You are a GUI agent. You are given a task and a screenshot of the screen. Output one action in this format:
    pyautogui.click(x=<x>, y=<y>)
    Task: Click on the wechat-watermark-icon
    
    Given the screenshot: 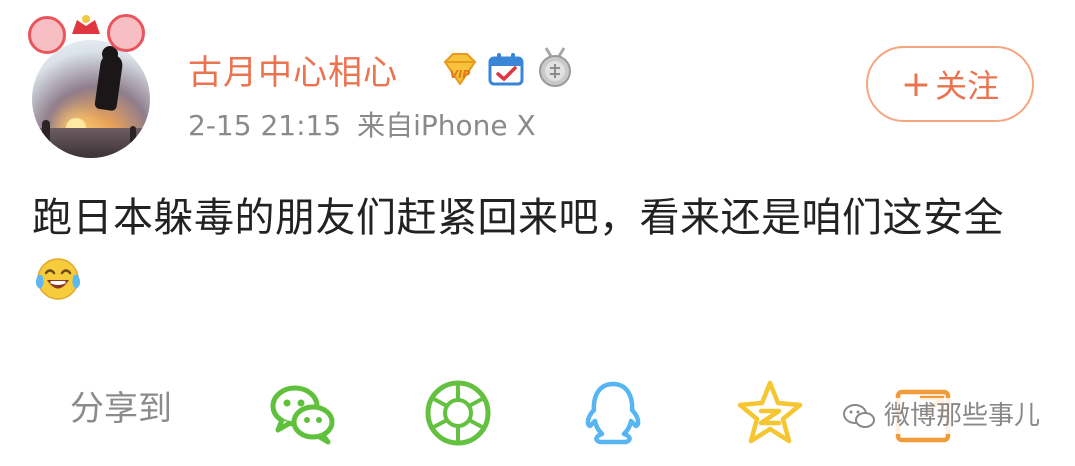 What is the action you would take?
    pyautogui.click(x=859, y=416)
    